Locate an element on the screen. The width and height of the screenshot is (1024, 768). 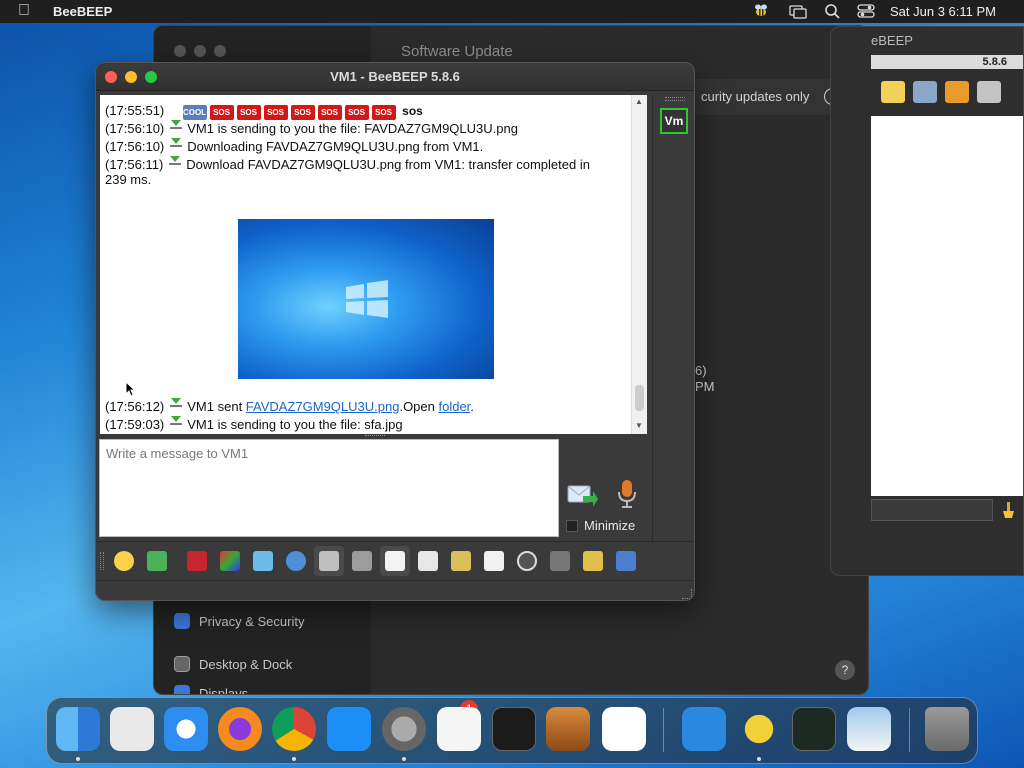
notes-button is located at coordinates (593, 561).